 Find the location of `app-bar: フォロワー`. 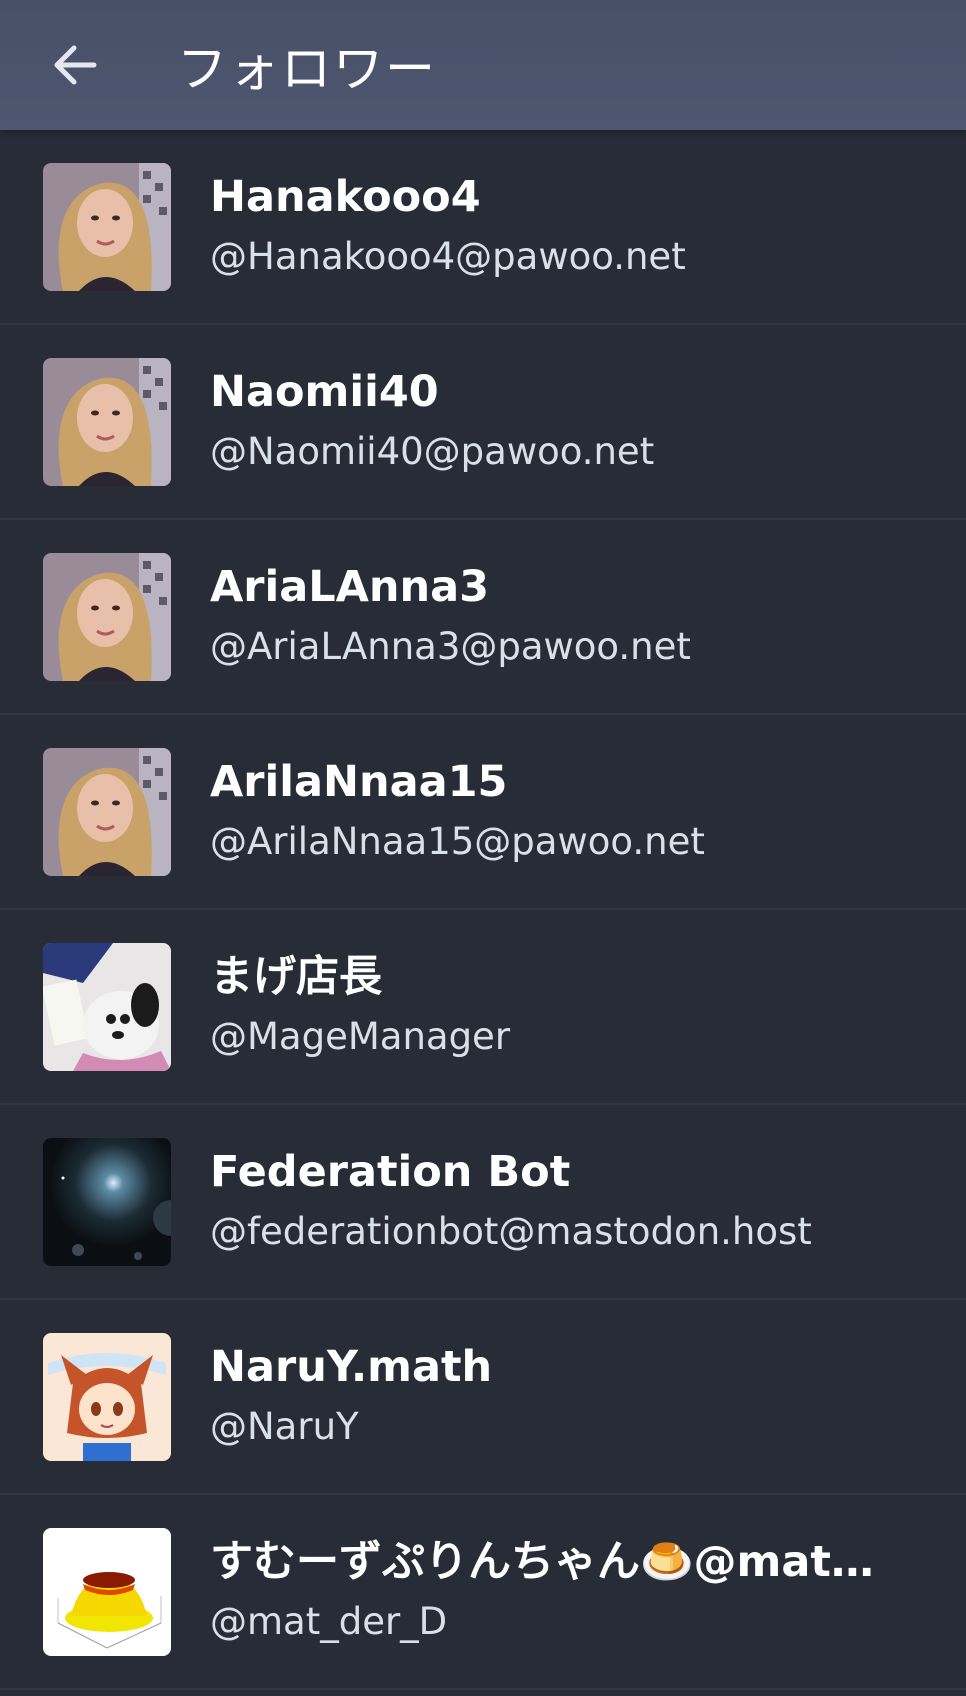

app-bar: フォロワー is located at coordinates (483, 65).